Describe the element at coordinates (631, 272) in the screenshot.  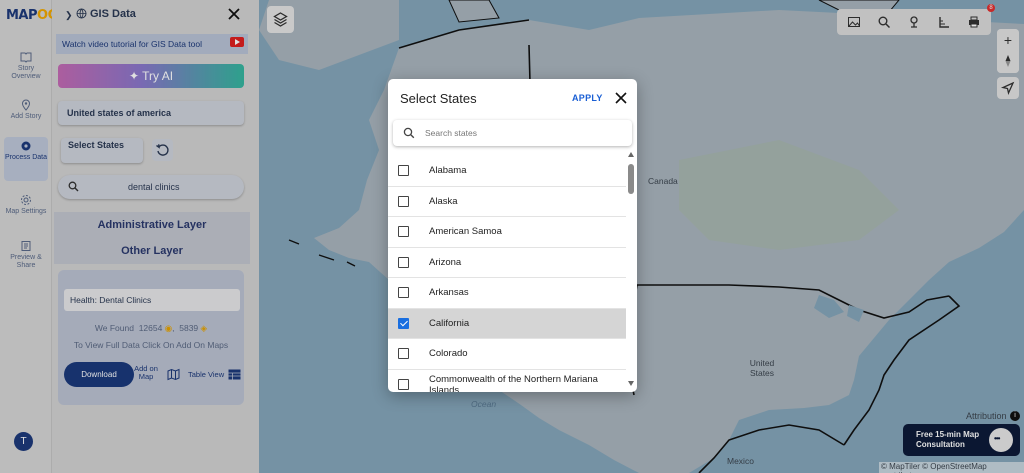
I see `list-scrollbar` at that location.